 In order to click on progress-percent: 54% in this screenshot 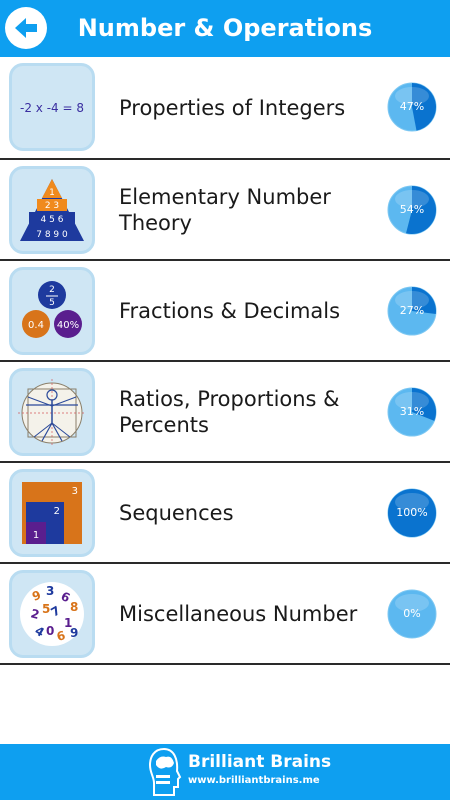, I will do `click(412, 209)`.